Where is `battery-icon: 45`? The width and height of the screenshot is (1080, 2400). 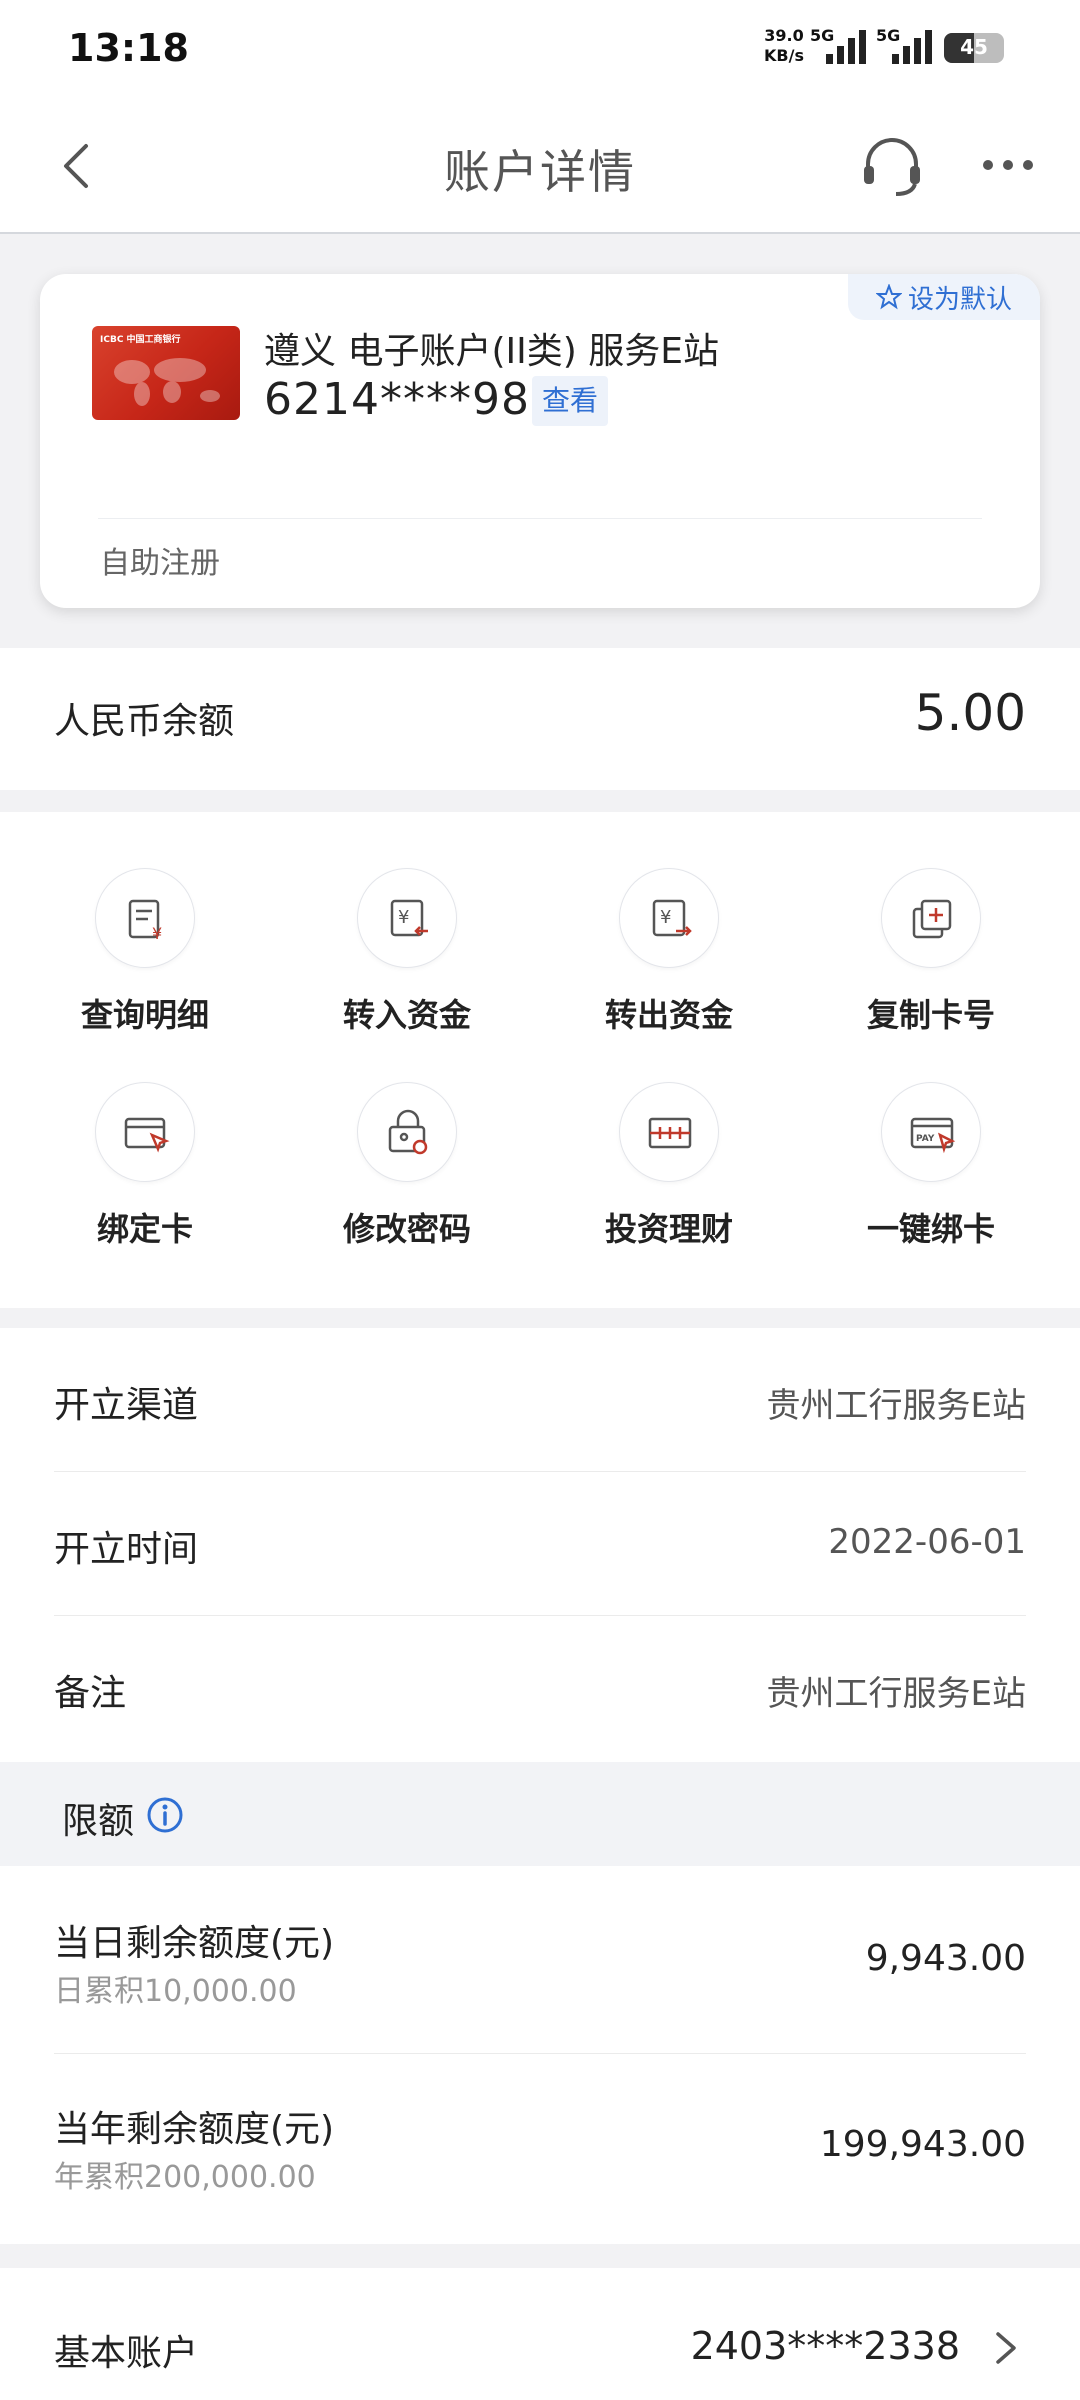
battery-icon: 45 is located at coordinates (974, 48).